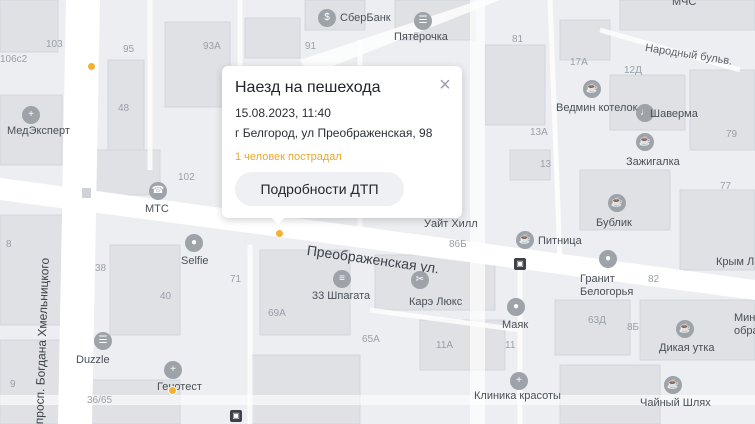  I want to click on popup-date: 15.08.2023, 11:40, so click(283, 113).